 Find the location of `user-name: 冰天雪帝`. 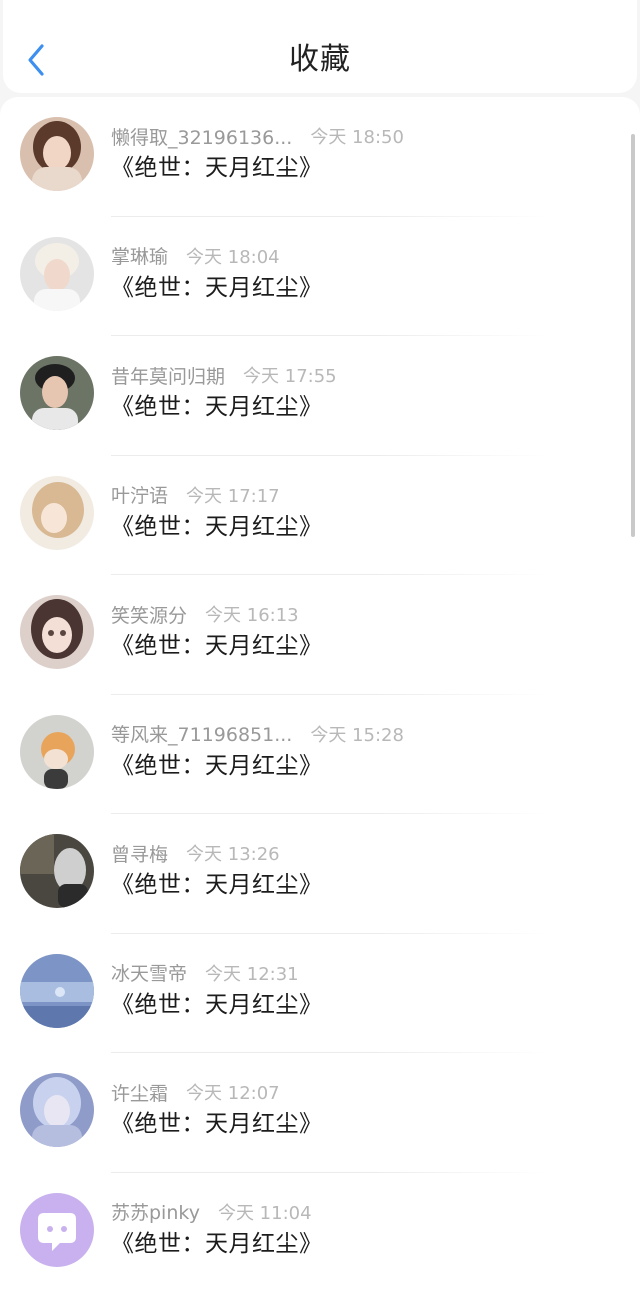

user-name: 冰天雪帝 is located at coordinates (149, 972).